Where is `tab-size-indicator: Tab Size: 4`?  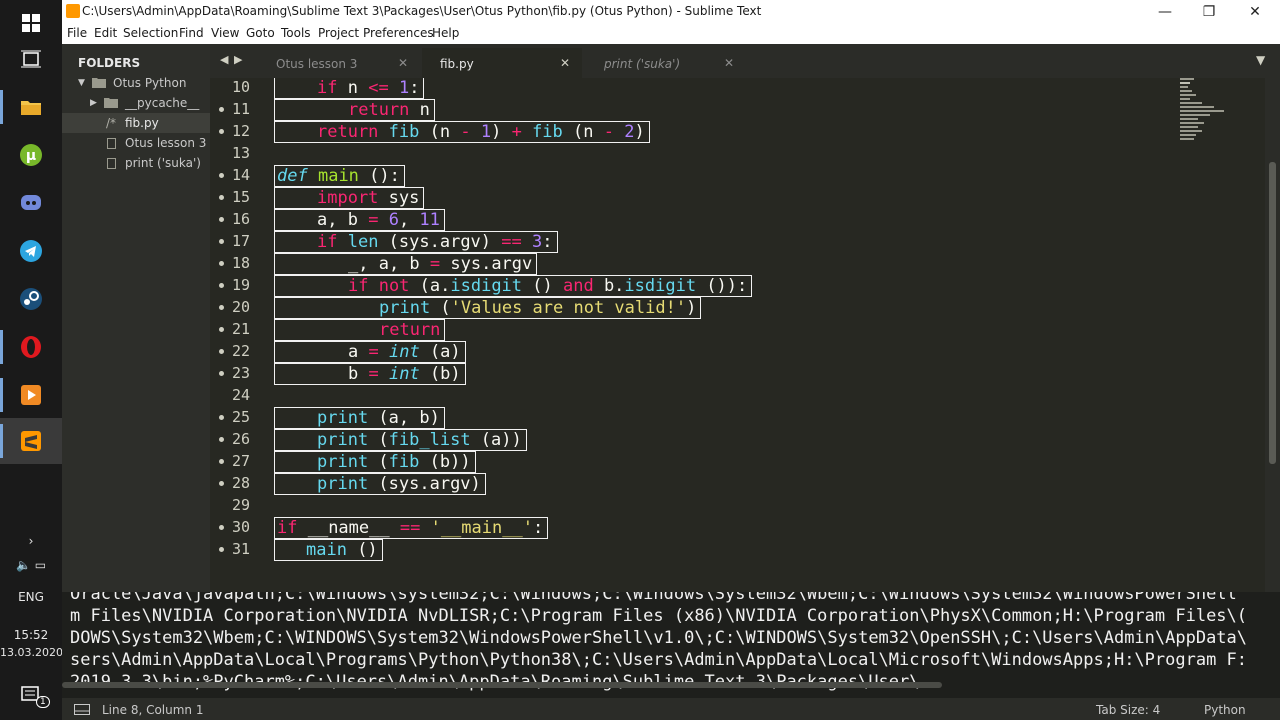 tab-size-indicator: Tab Size: 4 is located at coordinates (1128, 710).